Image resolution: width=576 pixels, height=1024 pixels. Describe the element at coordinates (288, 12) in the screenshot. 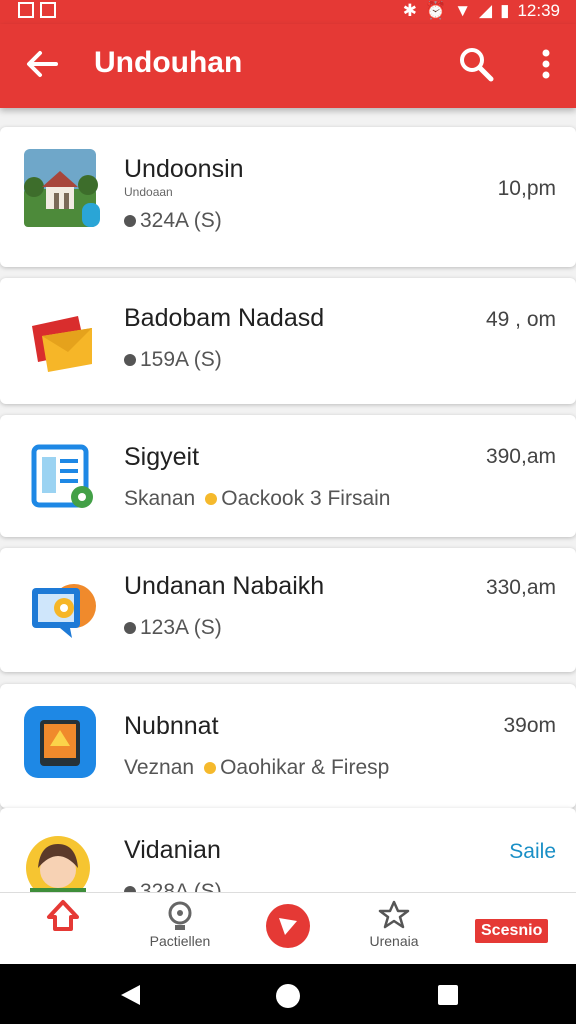

I see `status-bar: ✱ ⏰ ▼ ◢ ▮ 12:39` at that location.